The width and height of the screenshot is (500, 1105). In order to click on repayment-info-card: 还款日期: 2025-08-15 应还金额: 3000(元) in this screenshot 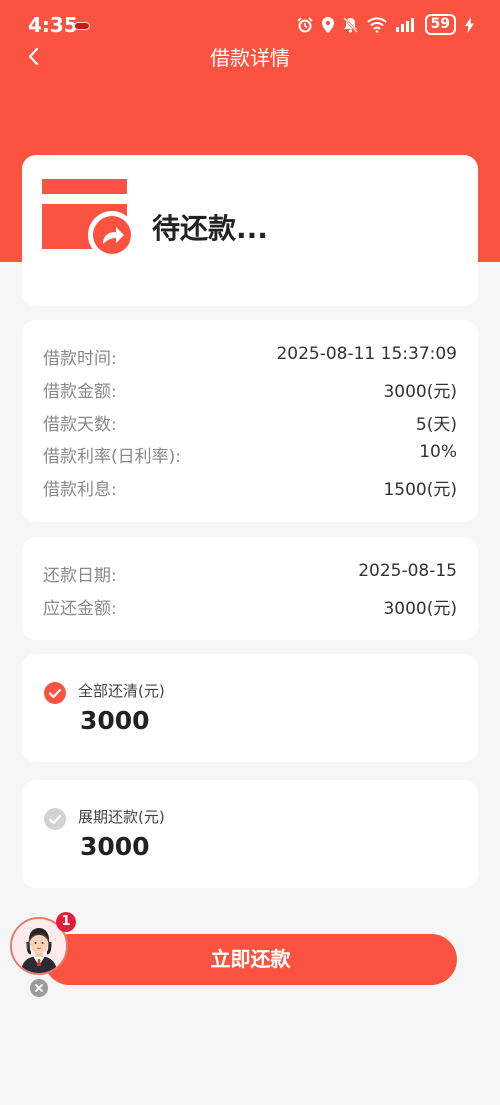, I will do `click(250, 588)`.